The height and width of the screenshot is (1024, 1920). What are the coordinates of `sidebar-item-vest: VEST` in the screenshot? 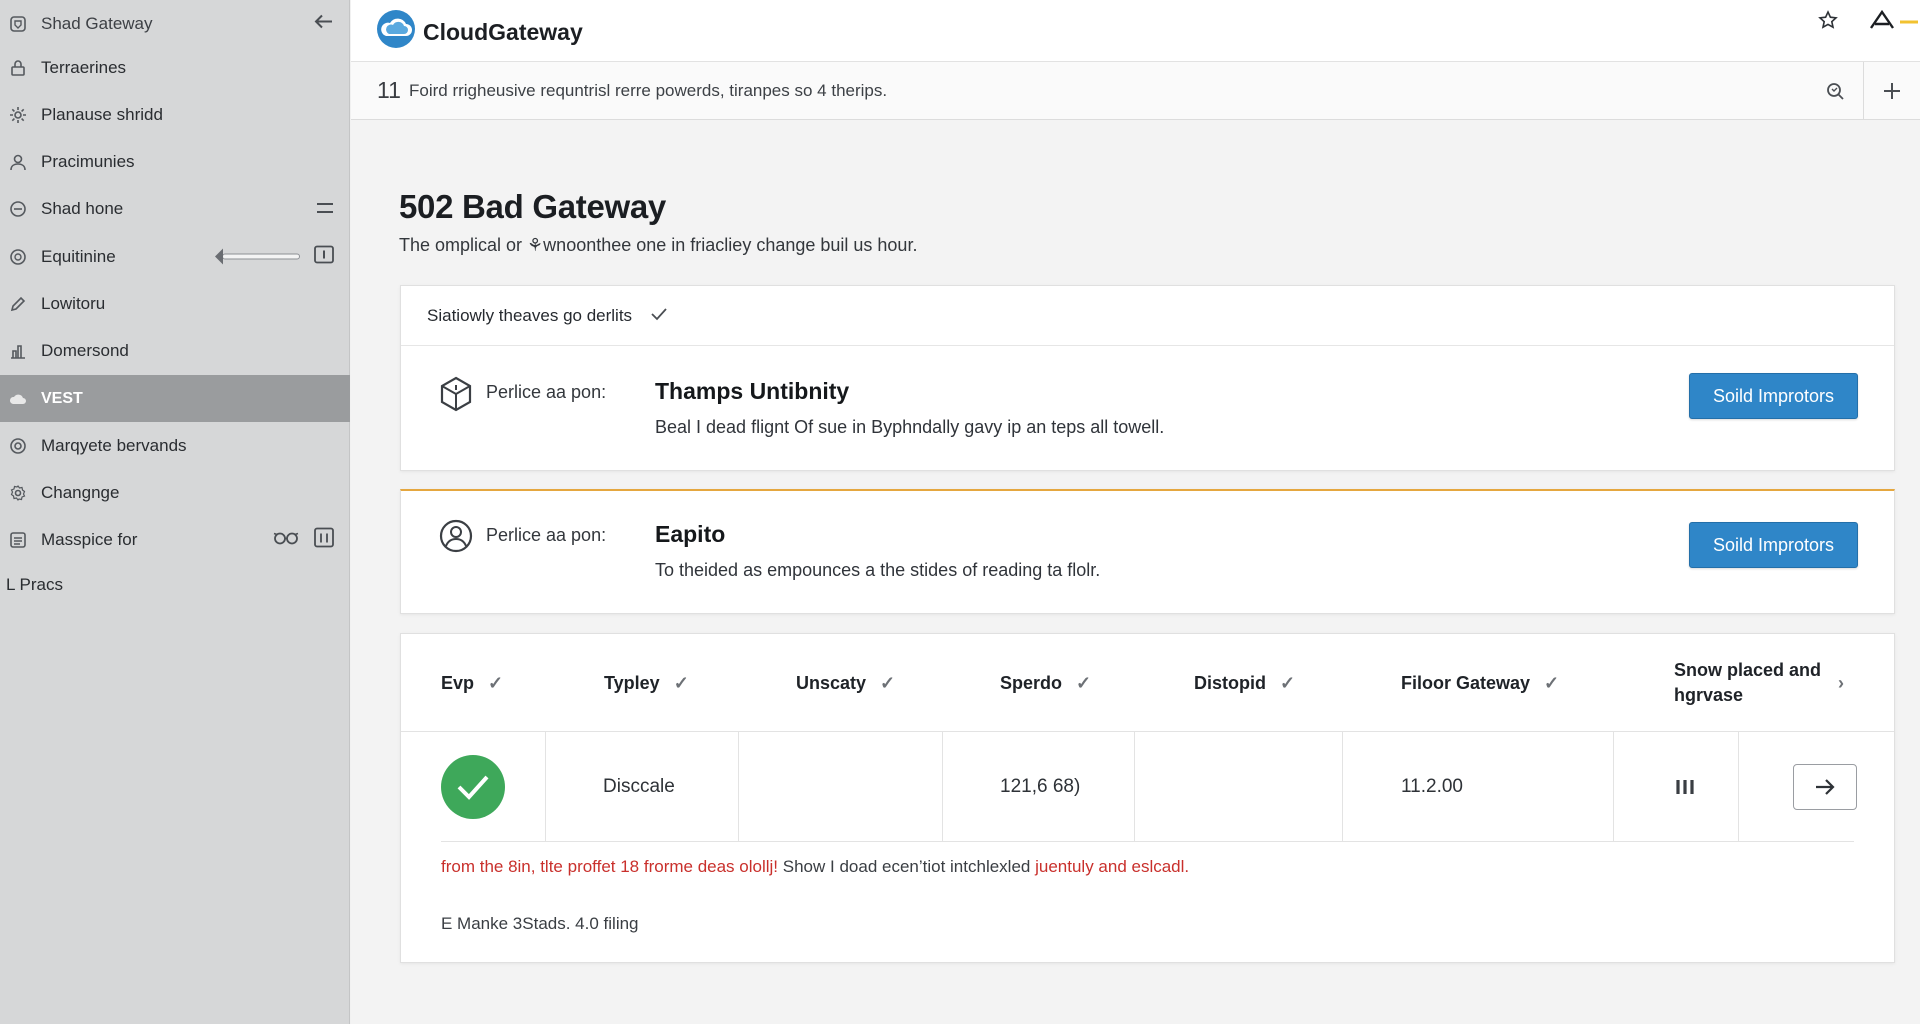 It's located at (175, 398).